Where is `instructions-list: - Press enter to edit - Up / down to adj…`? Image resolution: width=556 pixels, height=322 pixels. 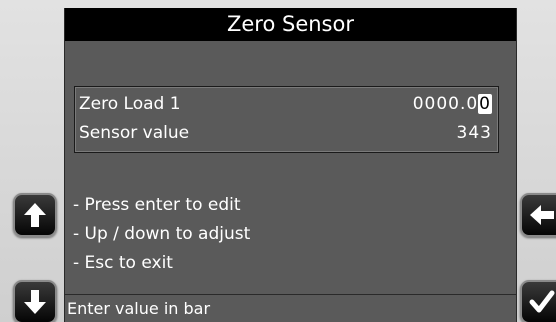
instructions-list: - Press enter to edit - Up / down to adj… is located at coordinates (161, 234).